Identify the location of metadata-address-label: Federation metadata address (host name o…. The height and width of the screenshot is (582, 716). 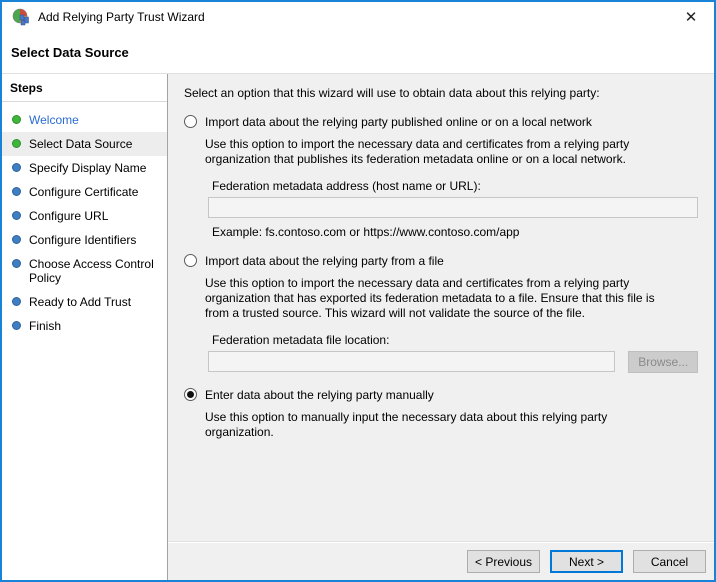
(346, 186).